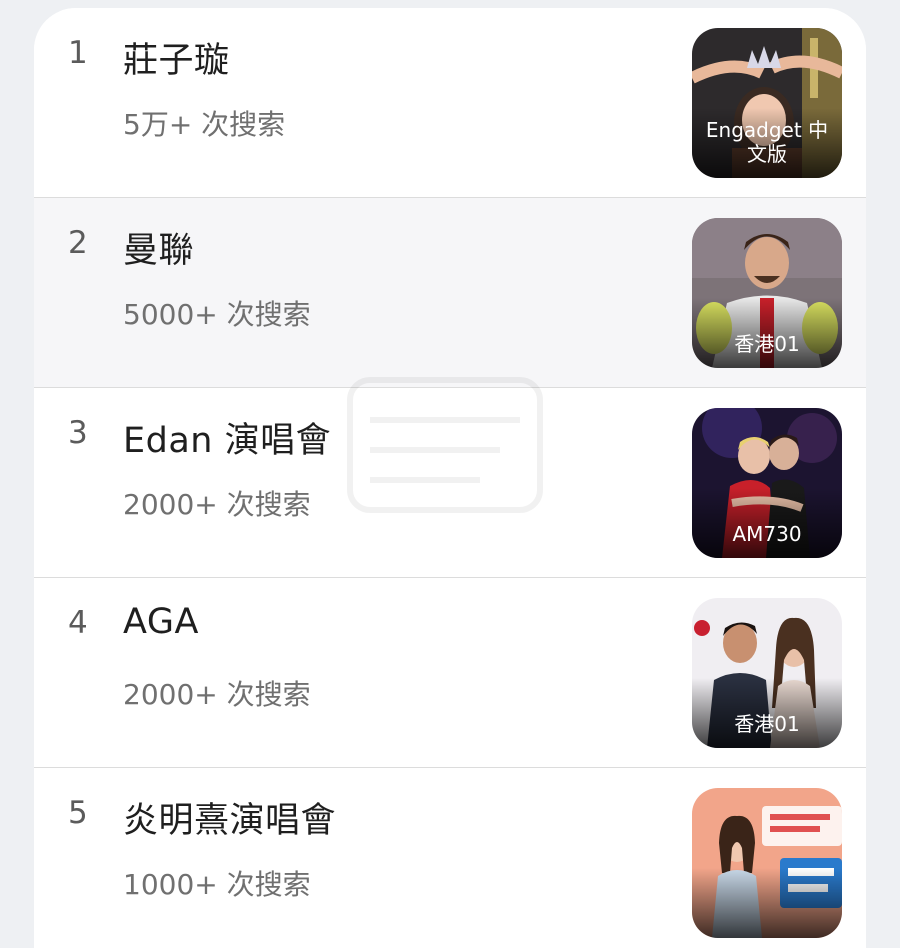 The width and height of the screenshot is (900, 948). What do you see at coordinates (229, 817) in the screenshot?
I see `trend-title: 炎明熹演唱會` at bounding box center [229, 817].